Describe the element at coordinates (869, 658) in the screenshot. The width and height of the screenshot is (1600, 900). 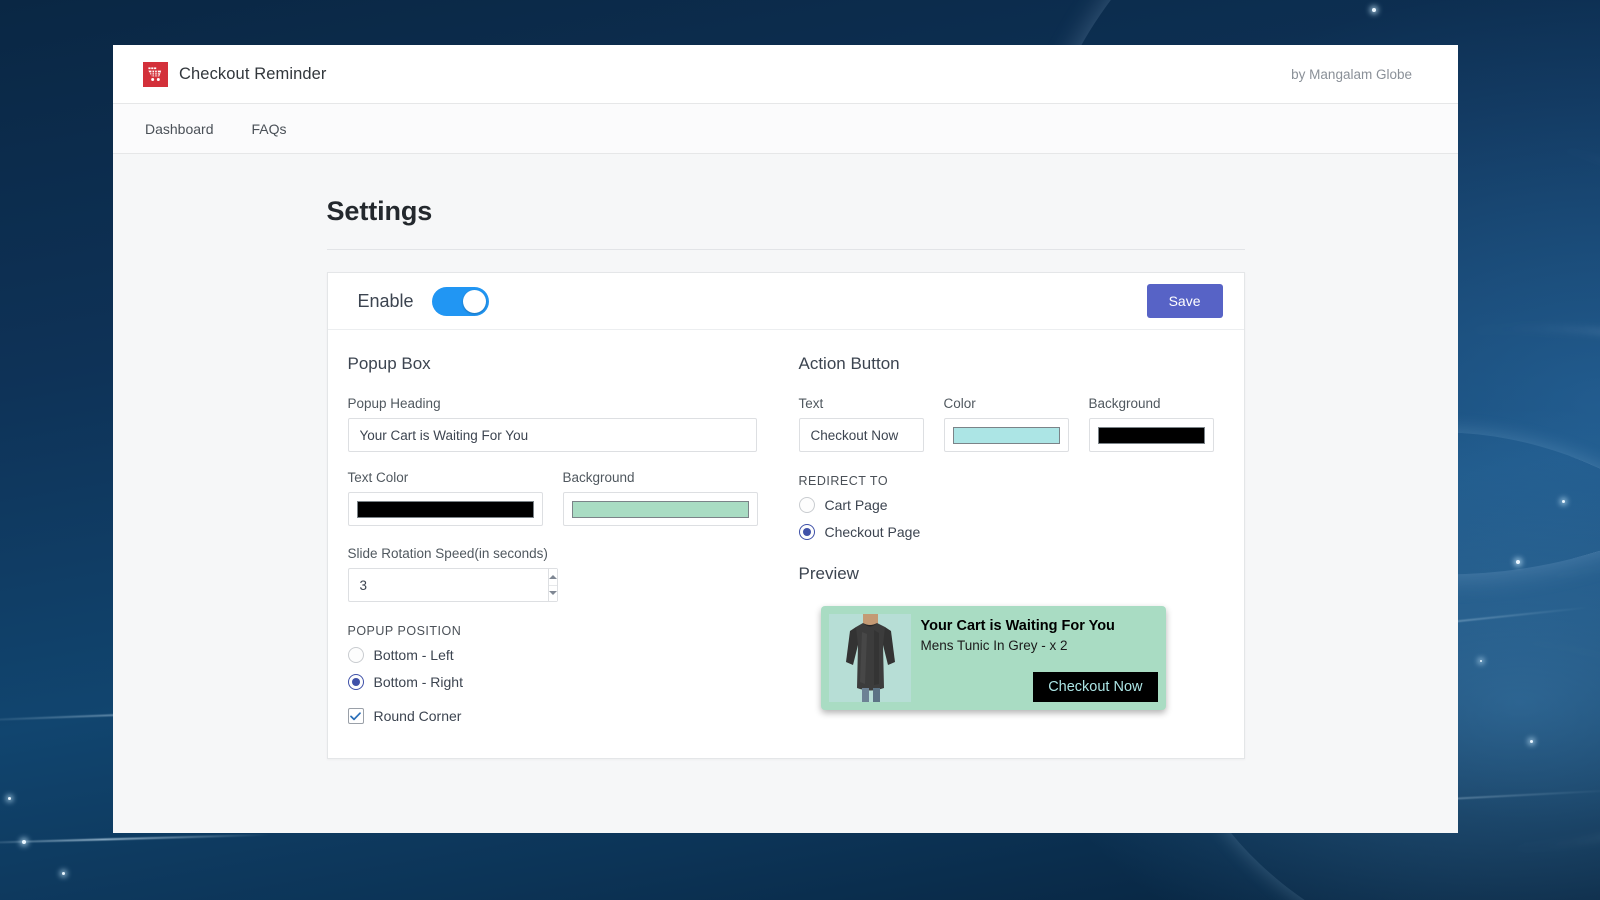
I see `product-shirt-image` at that location.